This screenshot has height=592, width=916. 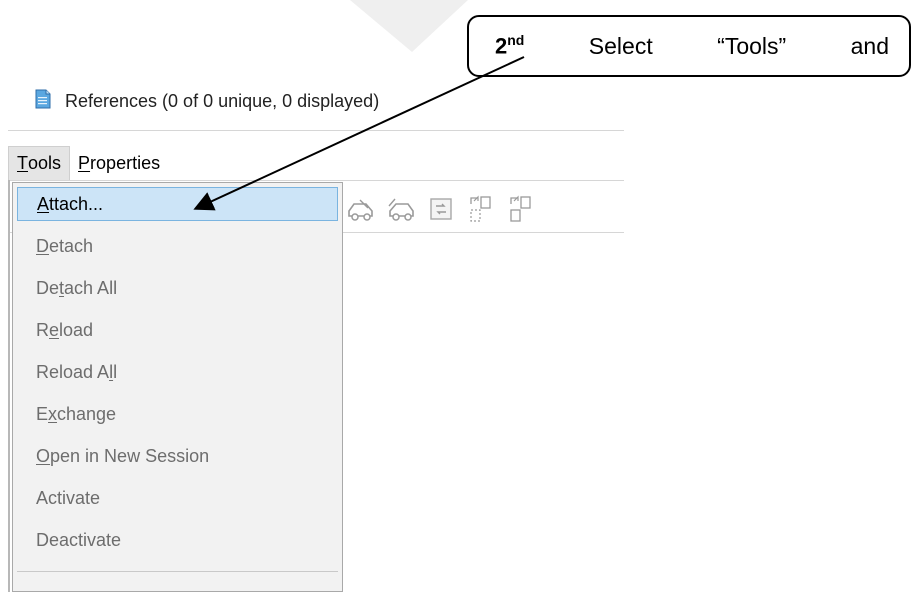 What do you see at coordinates (177, 246) in the screenshot?
I see `menu-item-detach: Detach` at bounding box center [177, 246].